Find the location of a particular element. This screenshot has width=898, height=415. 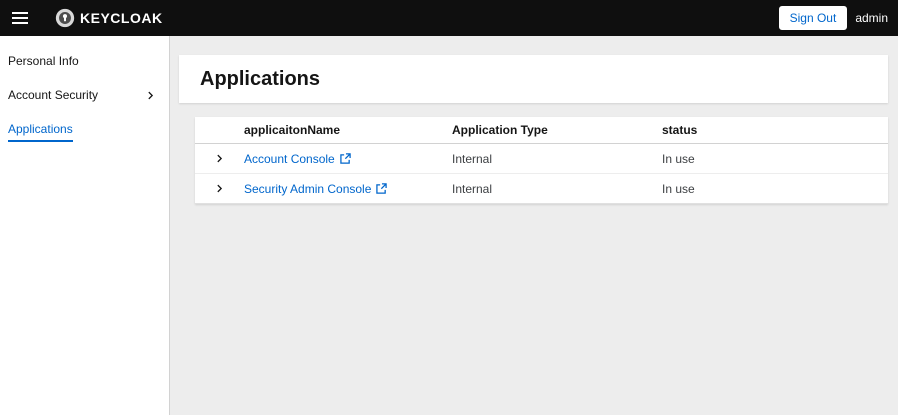

application-link-label: Account Console is located at coordinates (289, 158).